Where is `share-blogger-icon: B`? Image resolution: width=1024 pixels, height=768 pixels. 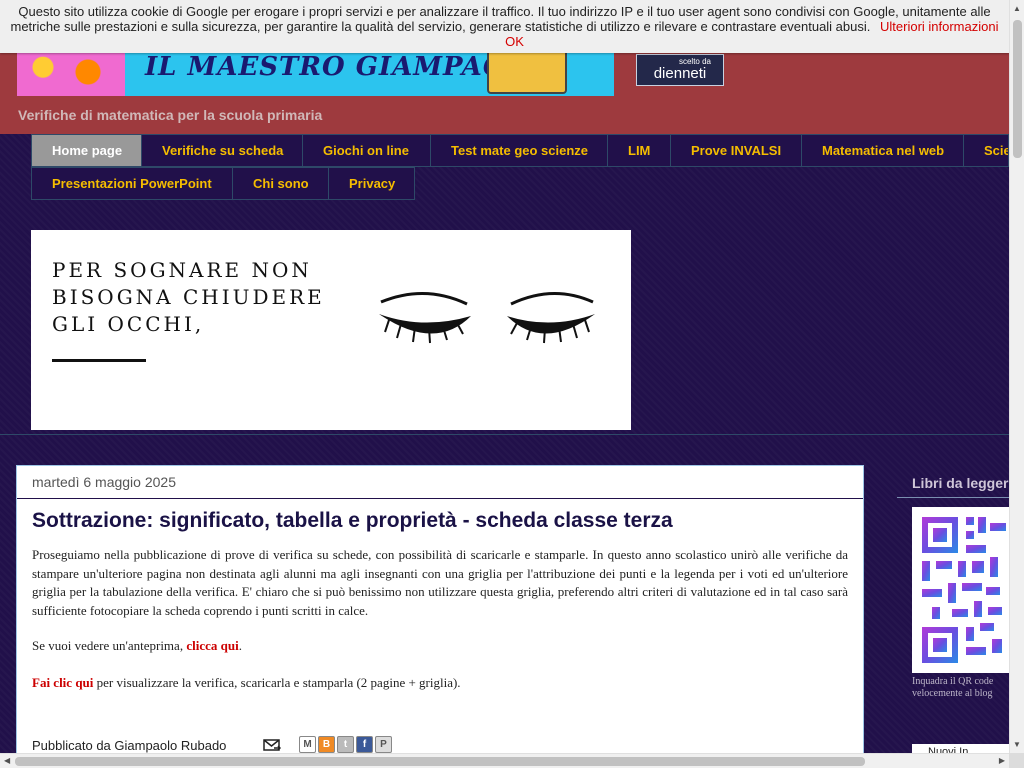 share-blogger-icon: B is located at coordinates (326, 744).